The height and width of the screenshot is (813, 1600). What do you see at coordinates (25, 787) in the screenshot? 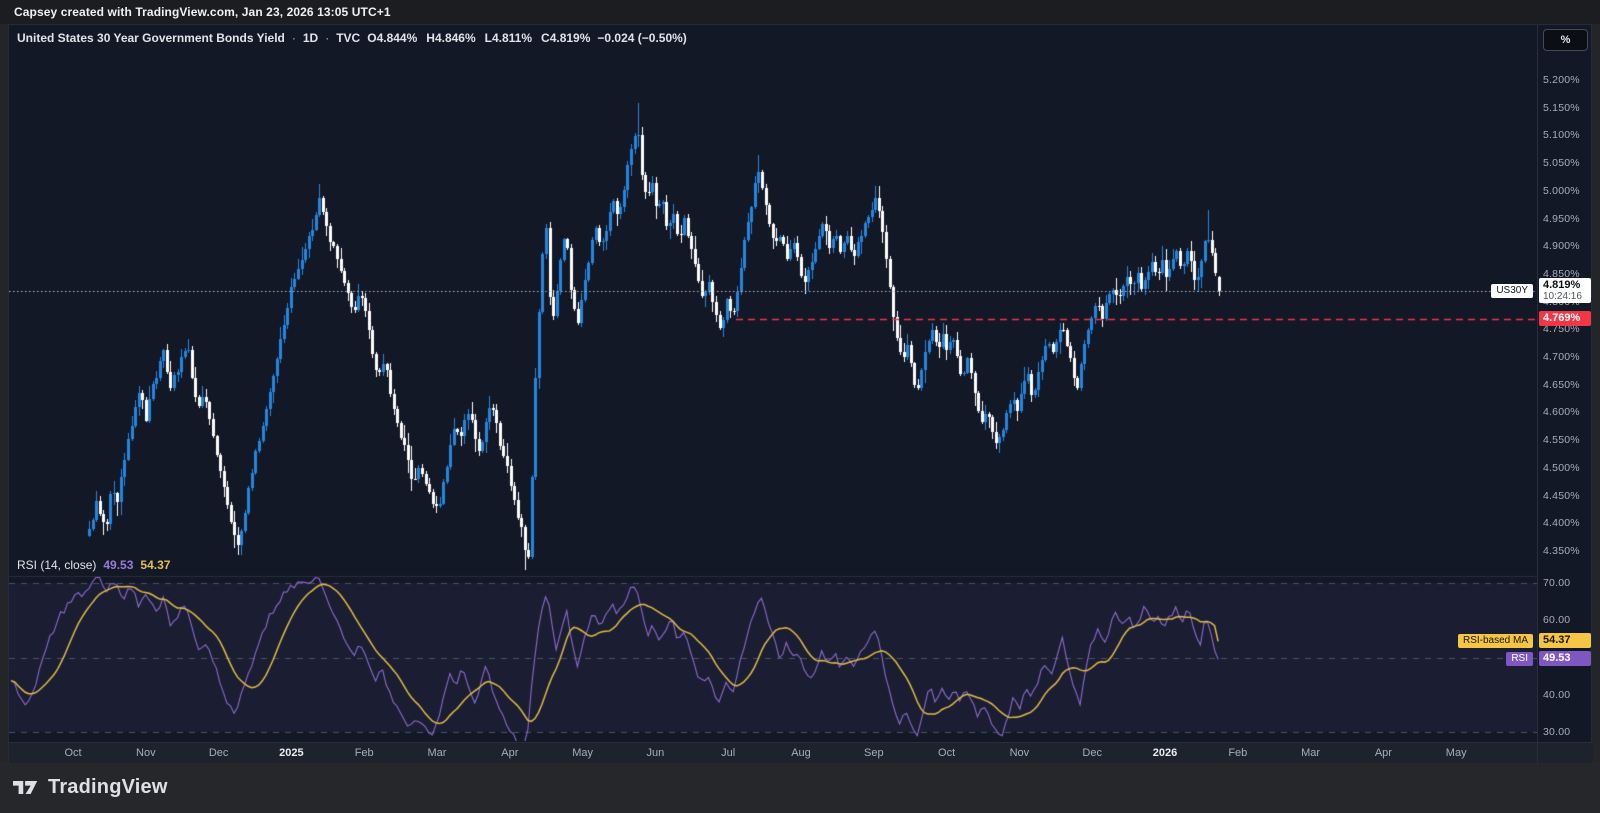
I see `tradingview-logomark` at bounding box center [25, 787].